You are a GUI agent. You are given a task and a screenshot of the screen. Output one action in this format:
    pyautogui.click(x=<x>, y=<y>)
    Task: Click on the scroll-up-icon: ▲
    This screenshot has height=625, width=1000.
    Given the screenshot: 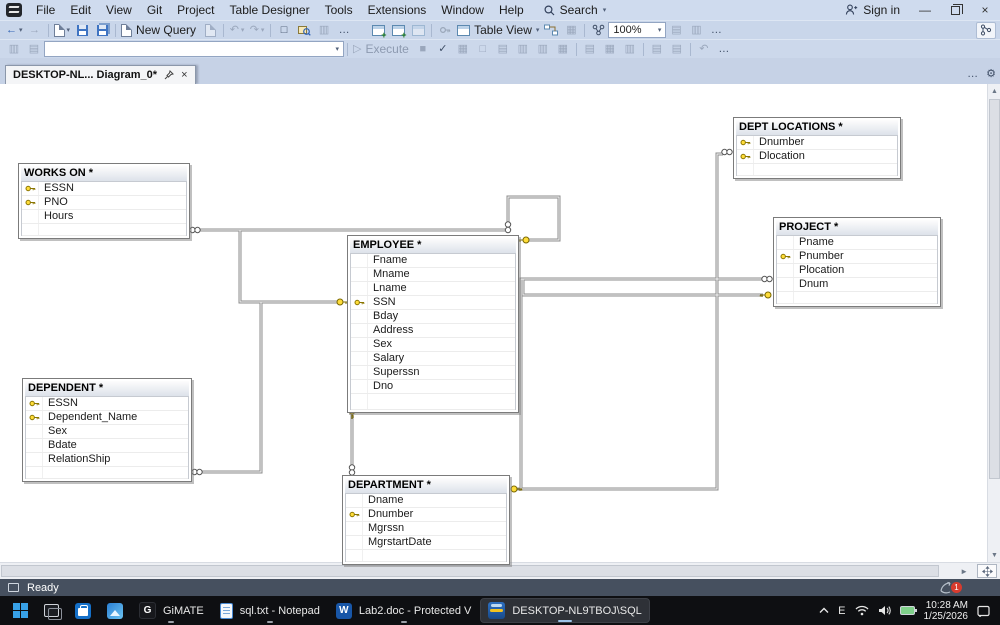 What is the action you would take?
    pyautogui.click(x=994, y=91)
    